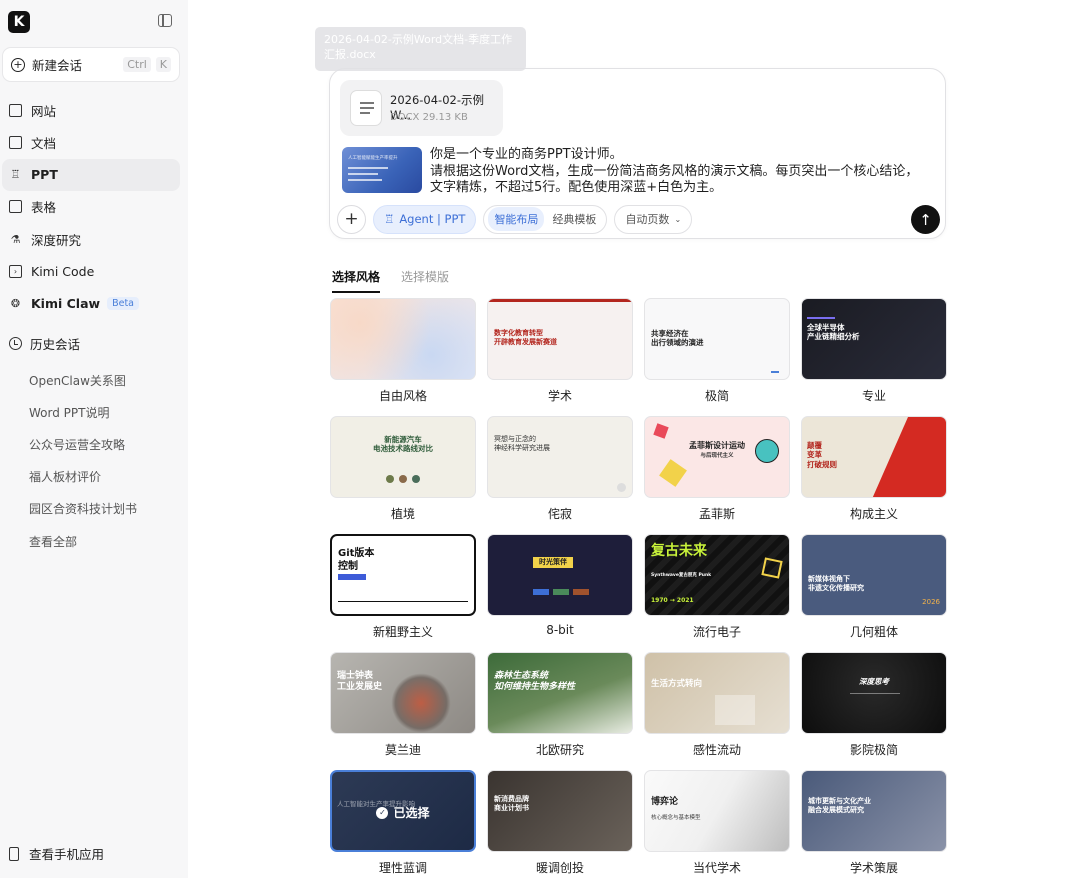 This screenshot has height=878, width=1080. What do you see at coordinates (717, 711) in the screenshot?
I see `style-card-emotional-flow: 生活方式转向 感性流动` at bounding box center [717, 711].